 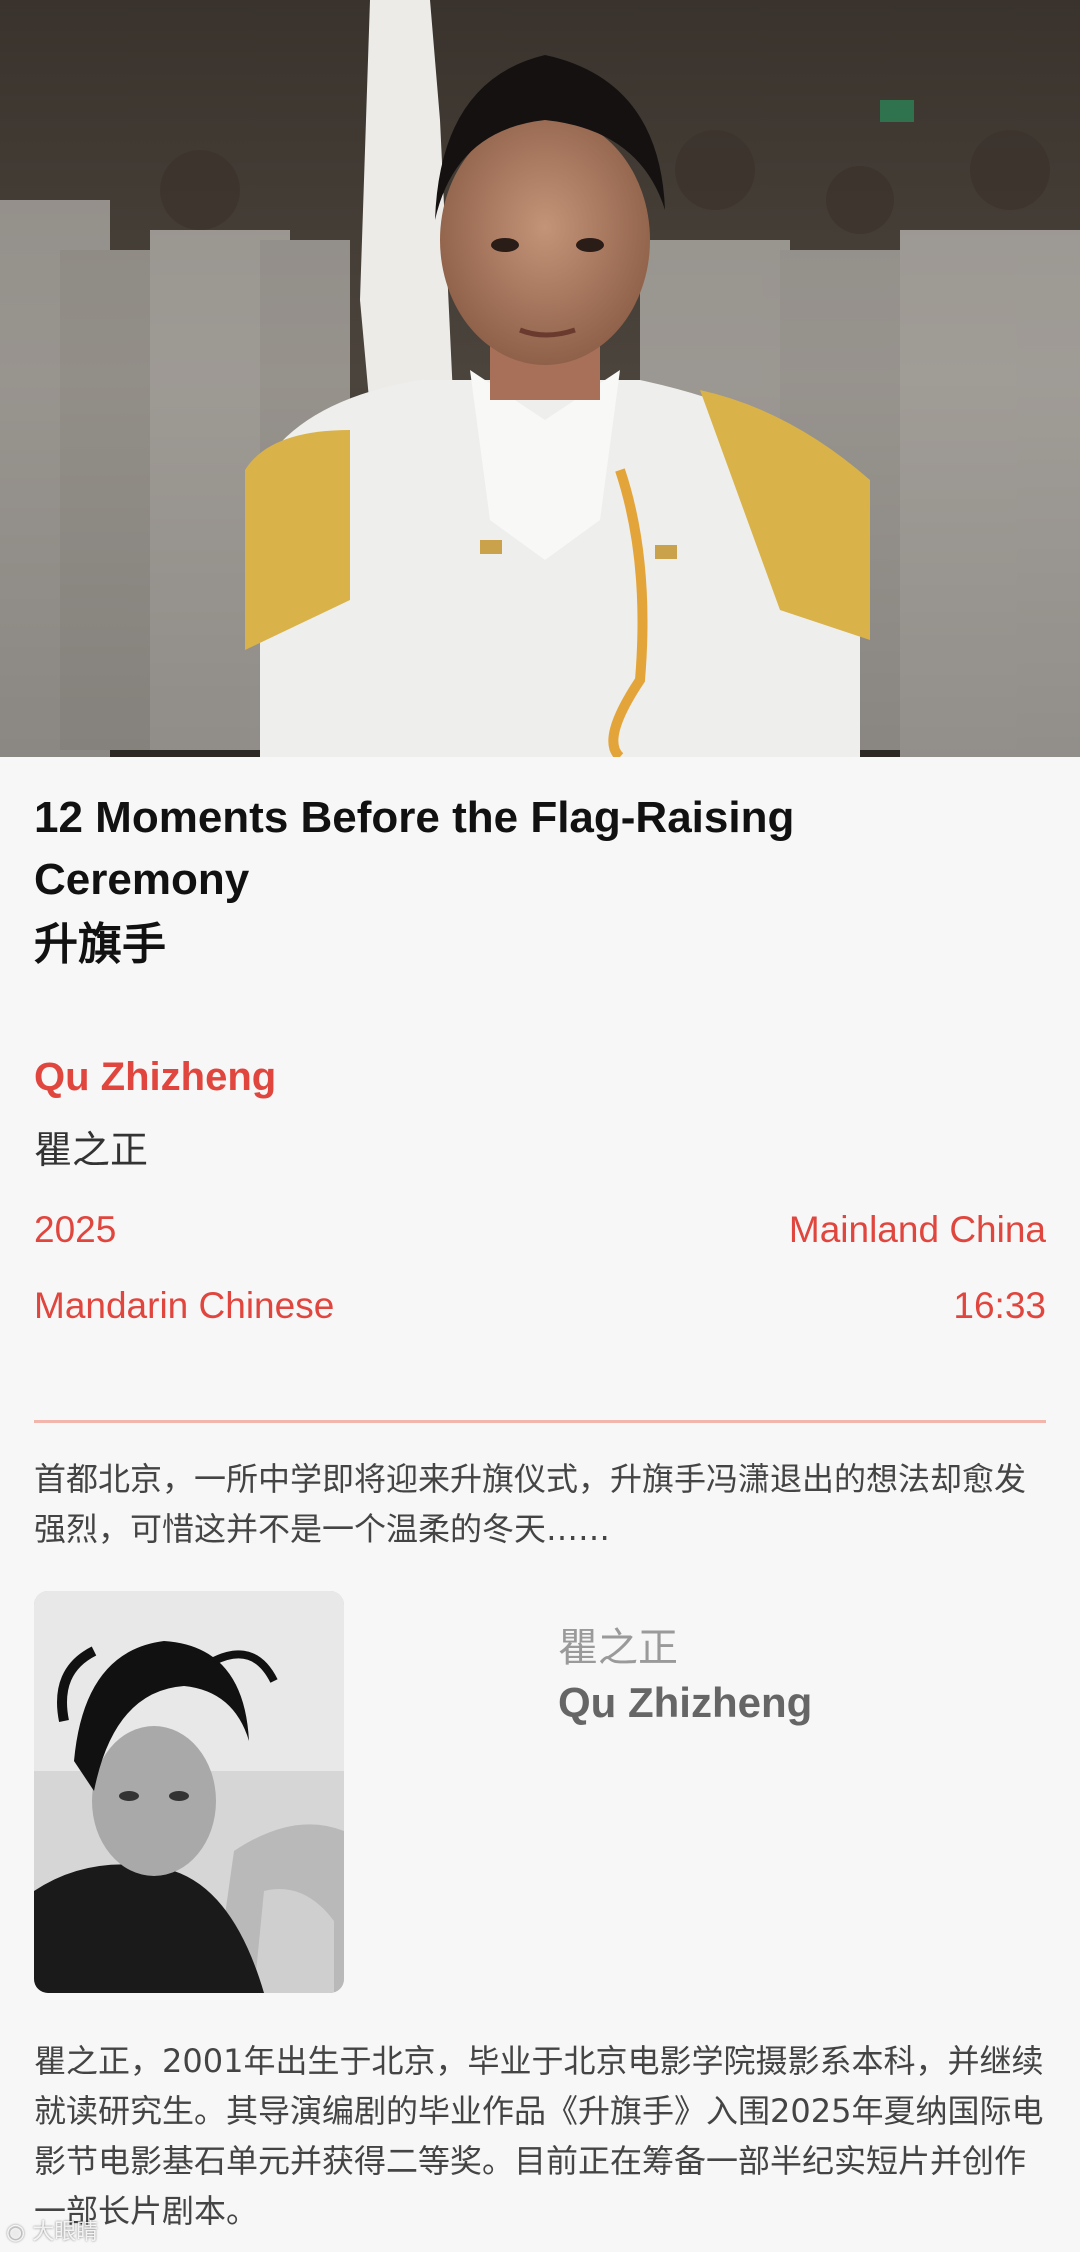 I want to click on director-portrait-photo, so click(x=189, y=1792).